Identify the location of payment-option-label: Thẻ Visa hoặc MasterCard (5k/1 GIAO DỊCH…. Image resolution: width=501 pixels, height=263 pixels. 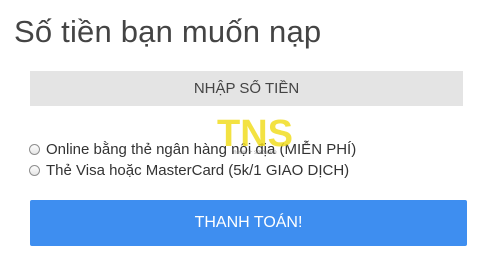
(198, 170).